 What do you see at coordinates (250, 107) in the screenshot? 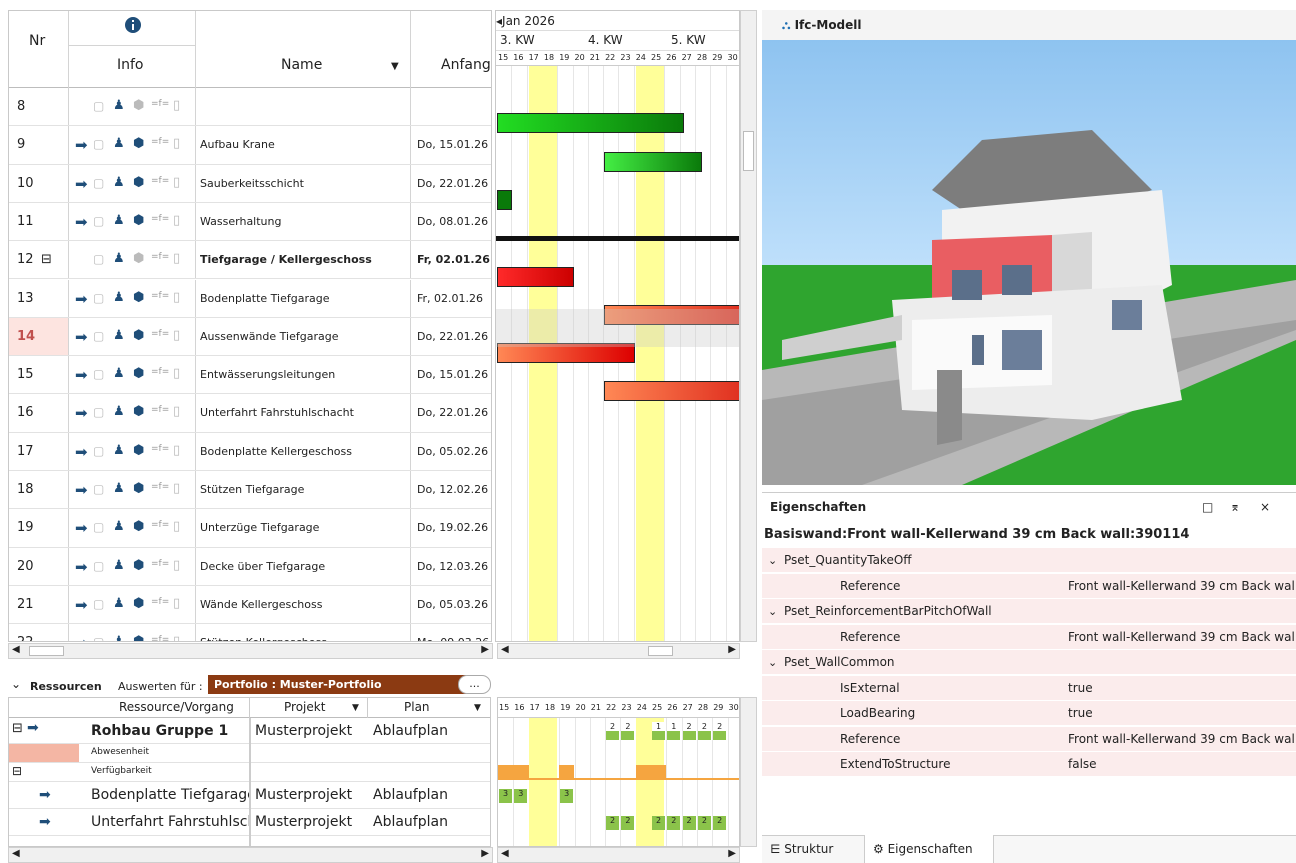
I see `table-row: 8 ▢ ♟ ⬢ =f= ▯` at bounding box center [250, 107].